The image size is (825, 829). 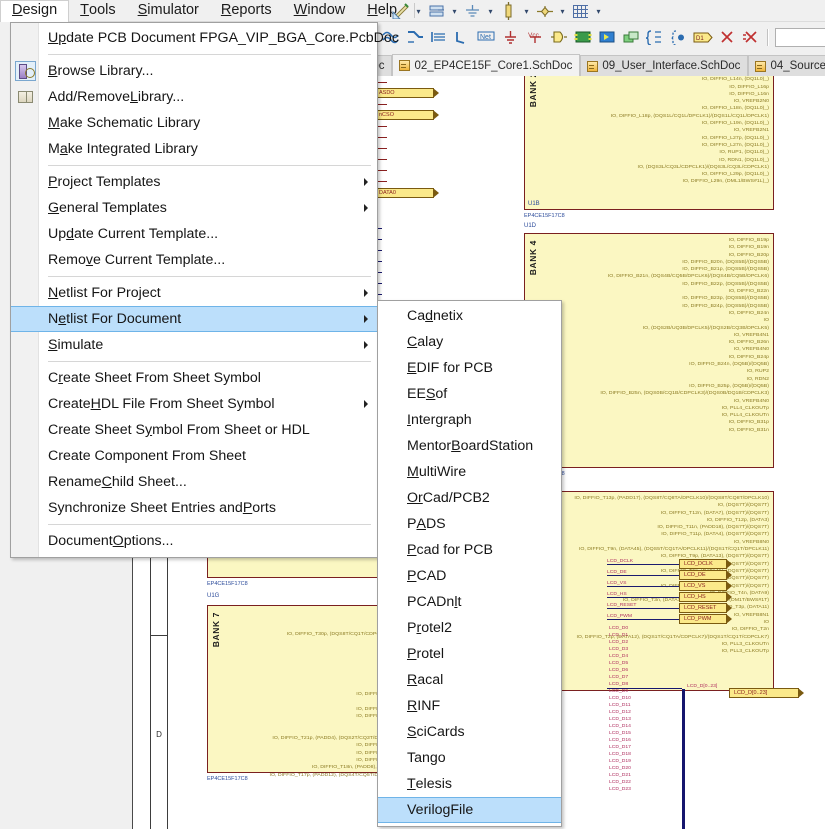 What do you see at coordinates (469, 784) in the screenshot?
I see `submenu-item-telesis: Telesis` at bounding box center [469, 784].